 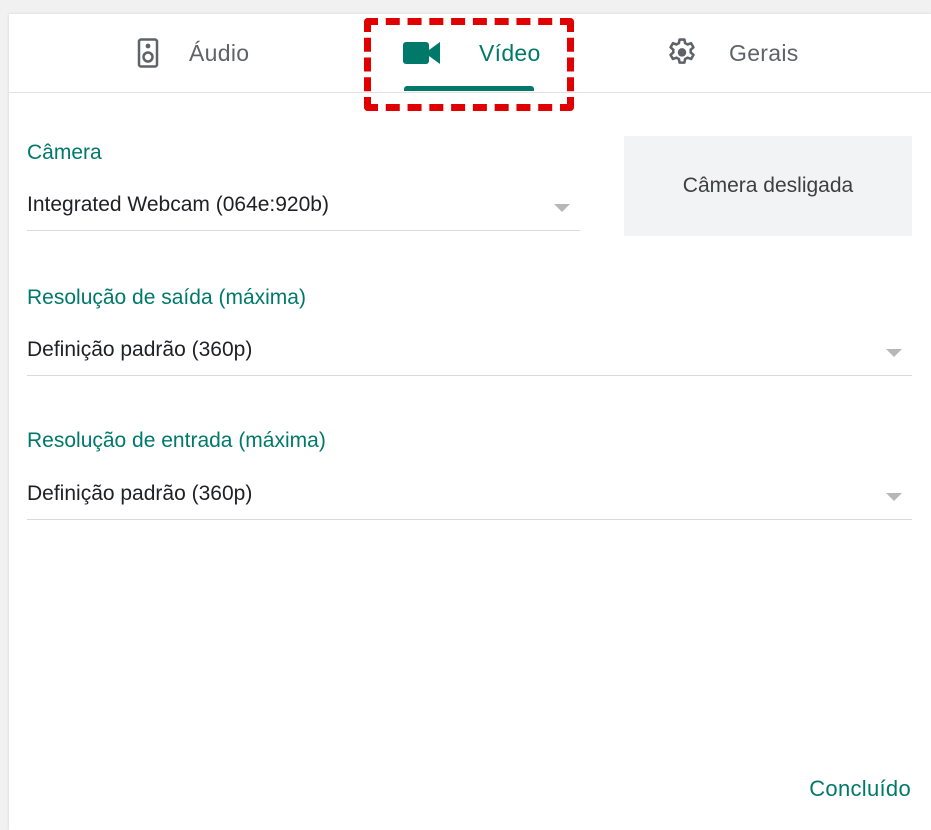 I want to click on camera-select: Integrated Webcam (064e:920b), so click(x=303, y=205).